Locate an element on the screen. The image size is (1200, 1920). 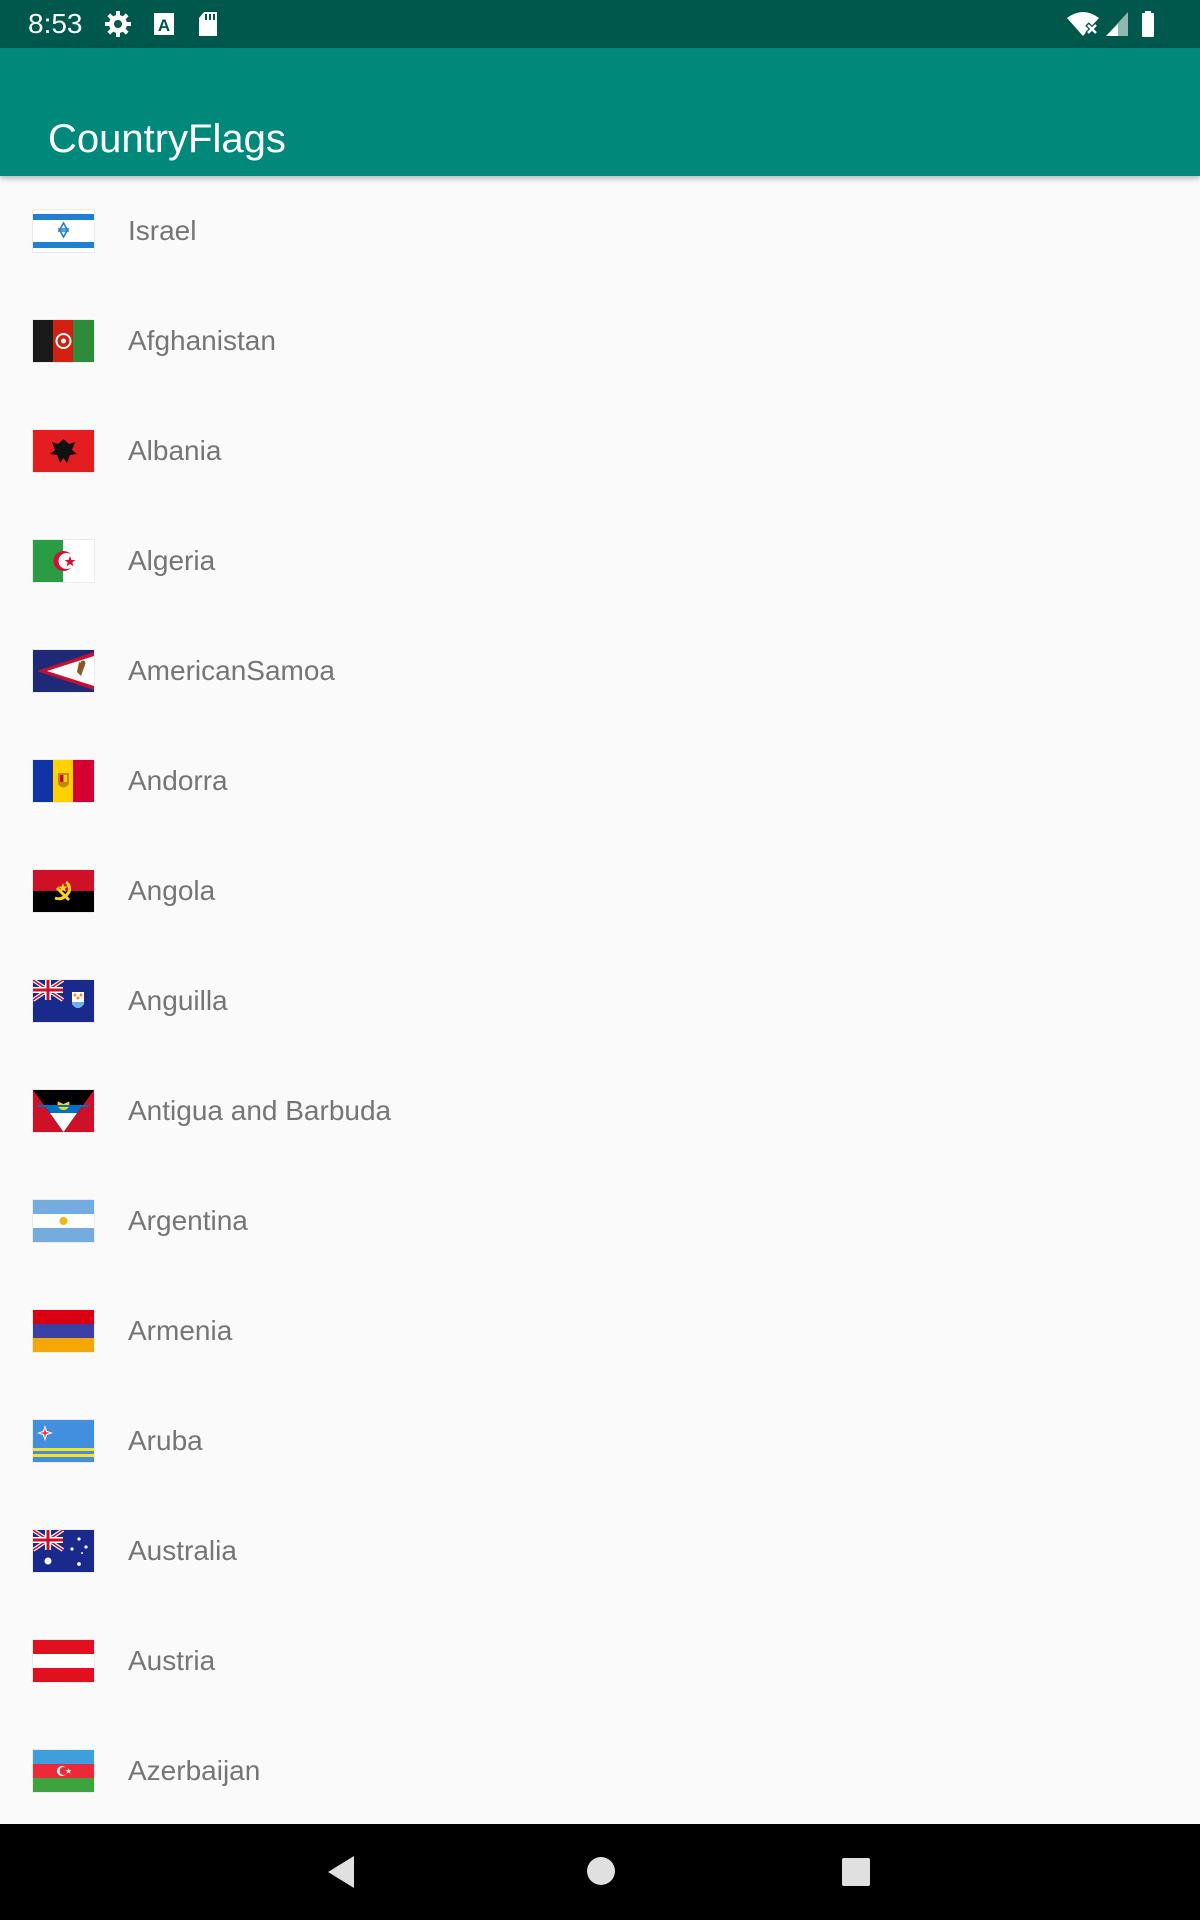
country-name: Albania is located at coordinates (175, 450).